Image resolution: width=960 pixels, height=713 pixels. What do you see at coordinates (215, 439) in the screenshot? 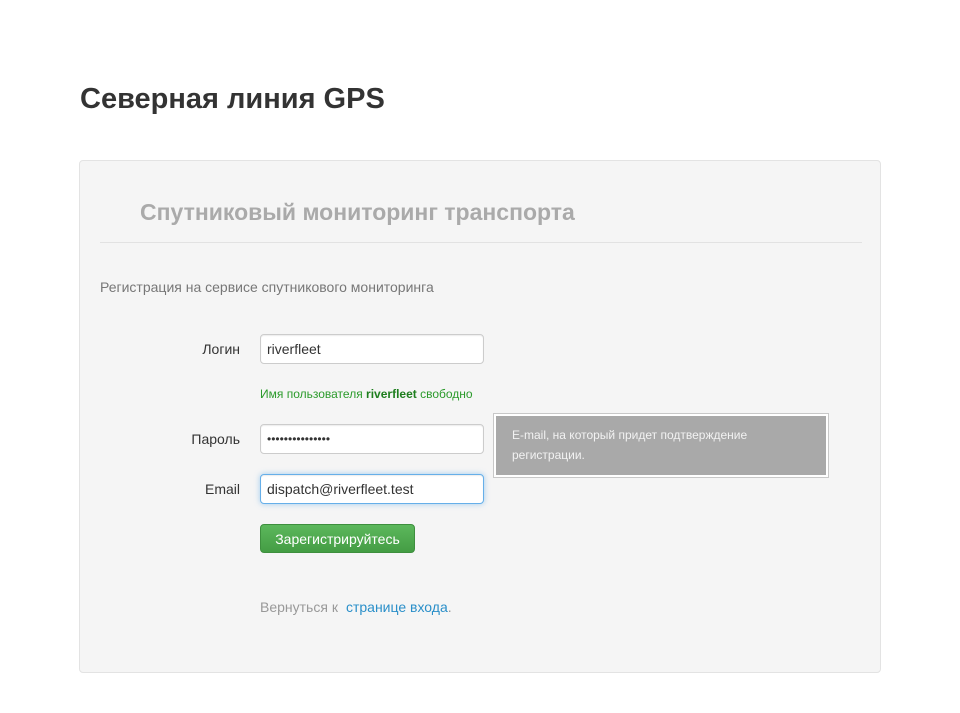
I see `password-label: Пароль` at bounding box center [215, 439].